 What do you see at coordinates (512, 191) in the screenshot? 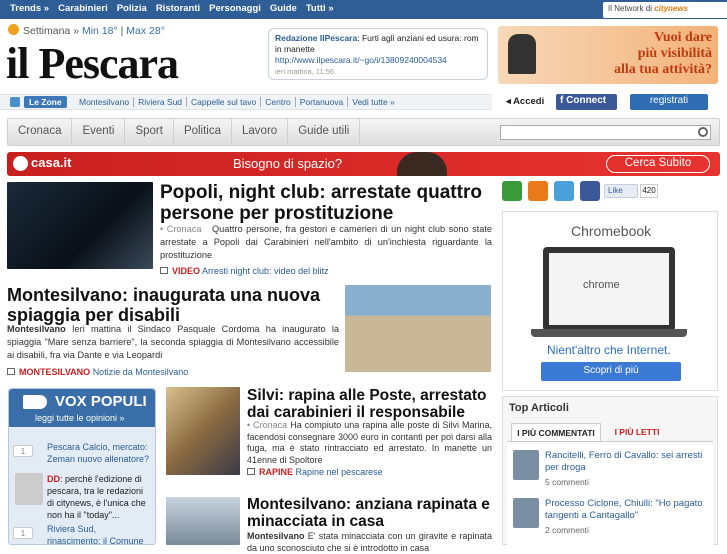
I see `email-icon` at bounding box center [512, 191].